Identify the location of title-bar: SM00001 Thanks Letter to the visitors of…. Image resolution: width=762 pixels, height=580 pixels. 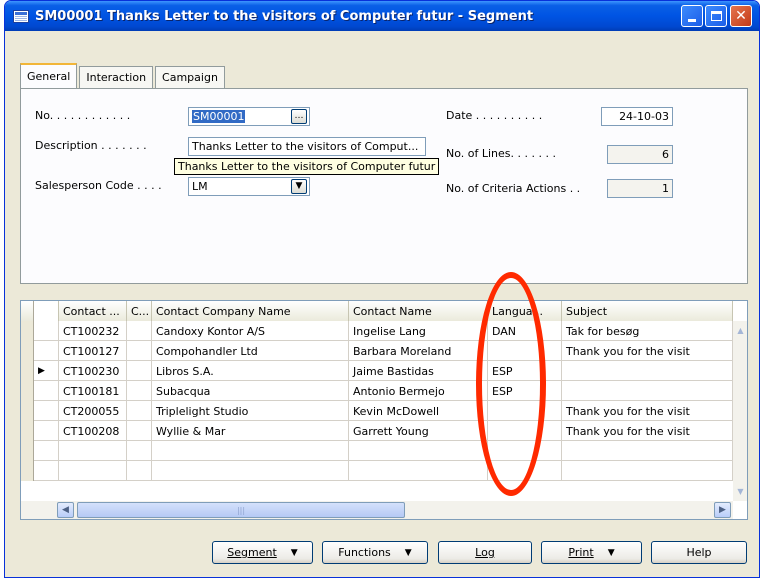
(382, 16).